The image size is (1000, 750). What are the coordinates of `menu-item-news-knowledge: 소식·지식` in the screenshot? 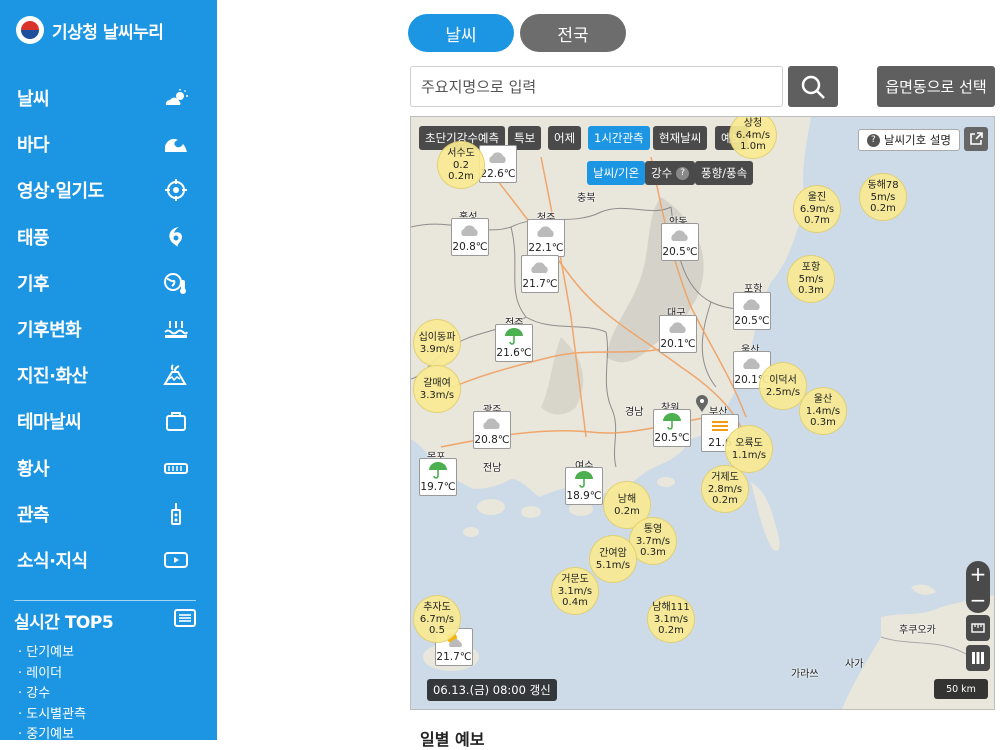 It's located at (108, 560).